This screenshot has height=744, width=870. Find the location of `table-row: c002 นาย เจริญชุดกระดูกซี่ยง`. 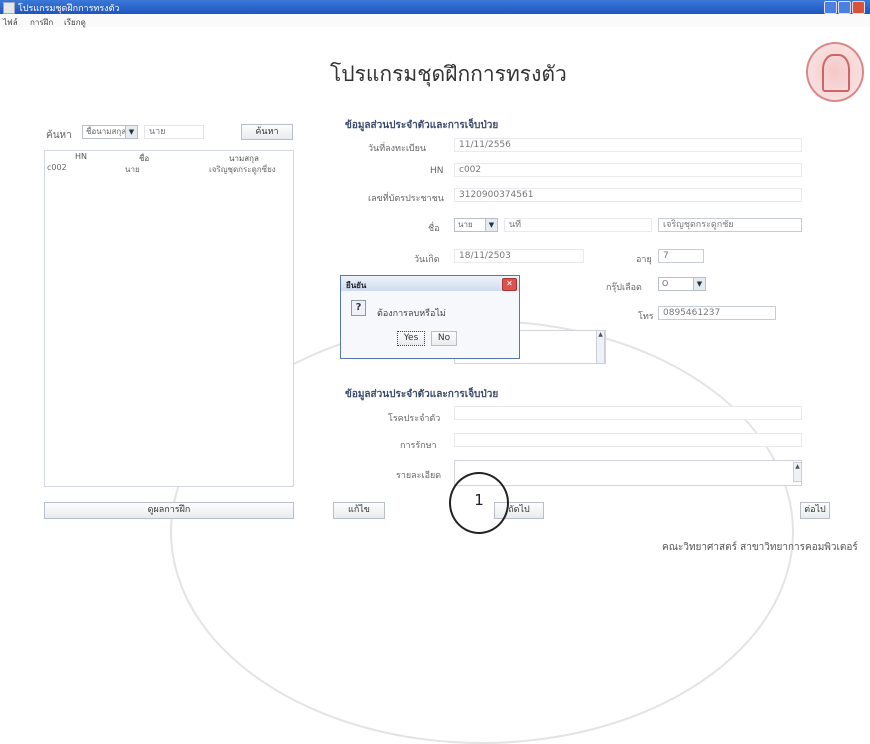

table-row: c002 นาย เจริญชุดกระดูกซี่ยง is located at coordinates (168, 168).